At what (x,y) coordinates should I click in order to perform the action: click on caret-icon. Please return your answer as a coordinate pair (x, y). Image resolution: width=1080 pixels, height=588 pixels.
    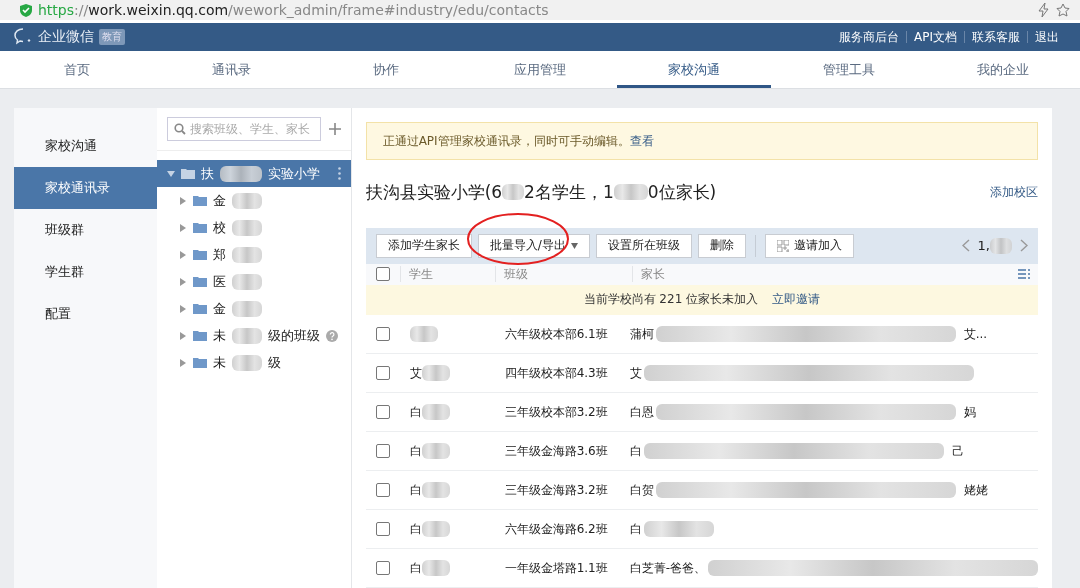
    Looking at the image, I should click on (574, 245).